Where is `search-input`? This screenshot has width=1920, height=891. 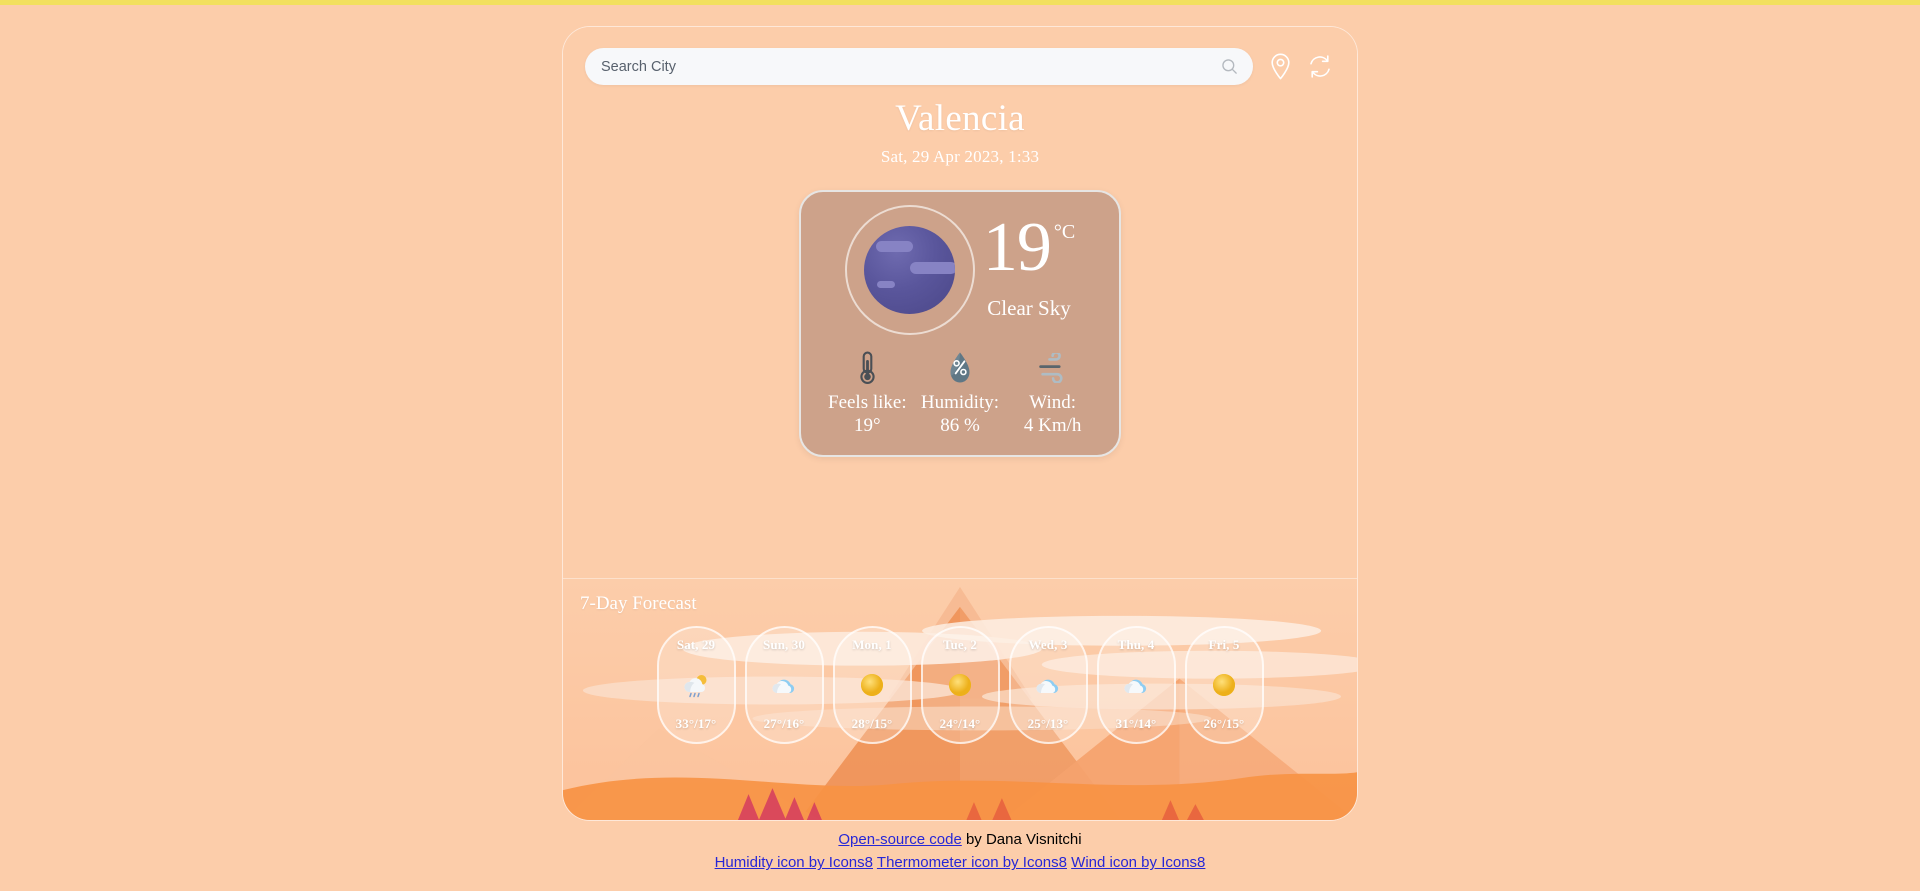
search-input is located at coordinates (910, 66).